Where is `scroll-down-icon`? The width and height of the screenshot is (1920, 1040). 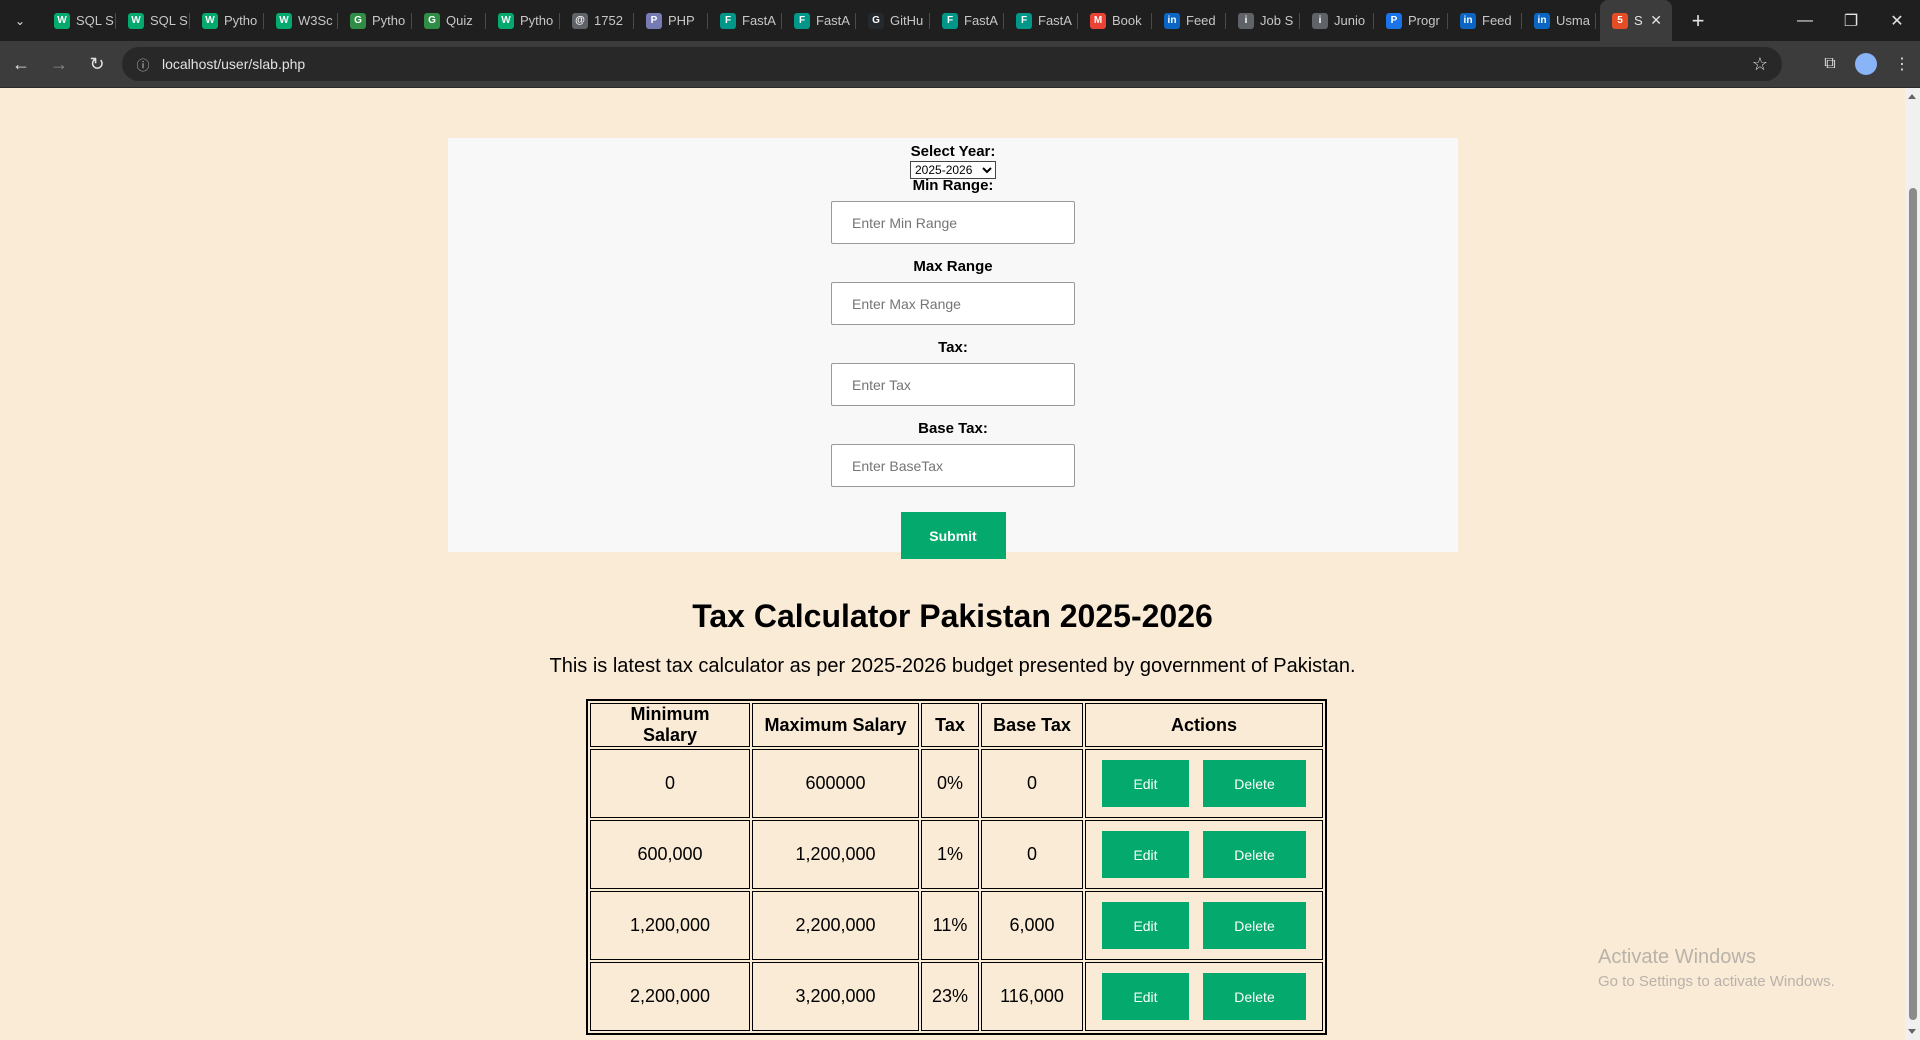 scroll-down-icon is located at coordinates (1912, 1031).